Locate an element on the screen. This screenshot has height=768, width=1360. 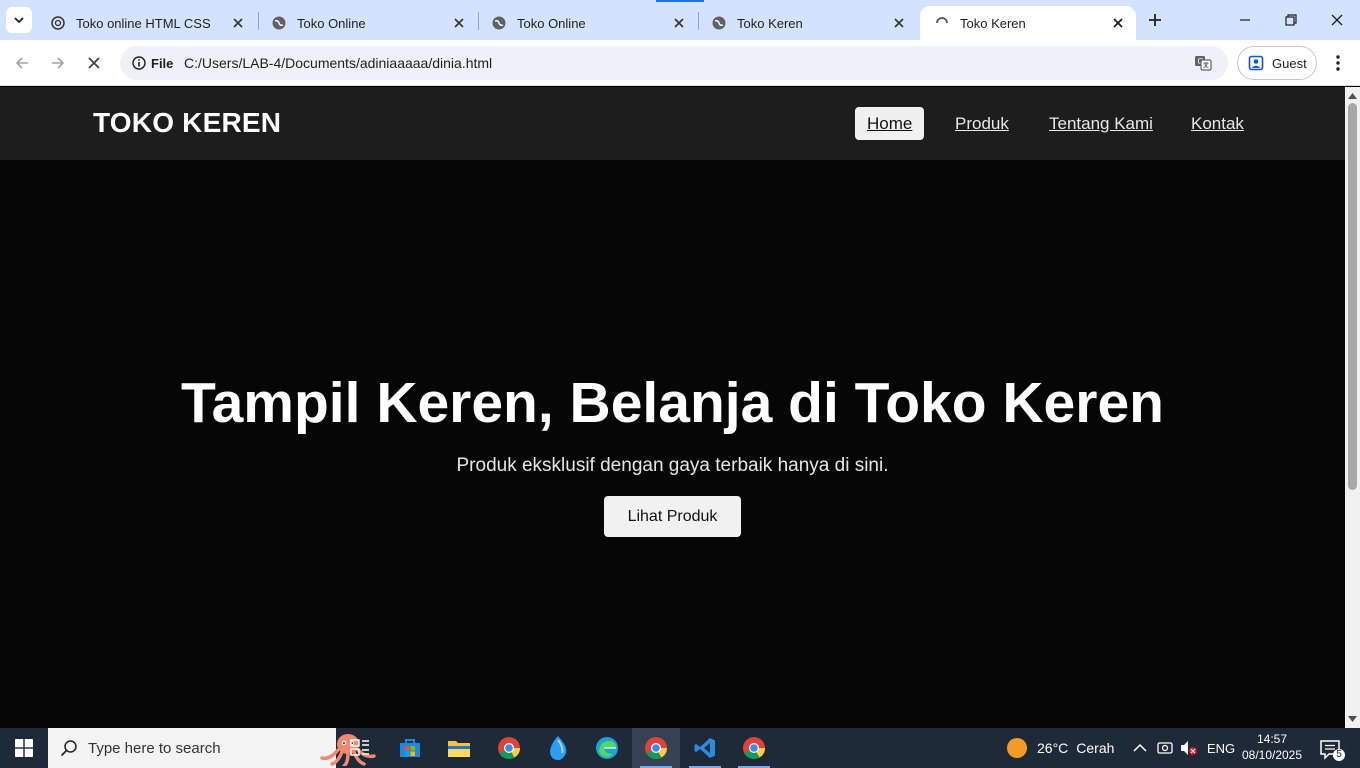
taskbar-store-button is located at coordinates (410, 748).